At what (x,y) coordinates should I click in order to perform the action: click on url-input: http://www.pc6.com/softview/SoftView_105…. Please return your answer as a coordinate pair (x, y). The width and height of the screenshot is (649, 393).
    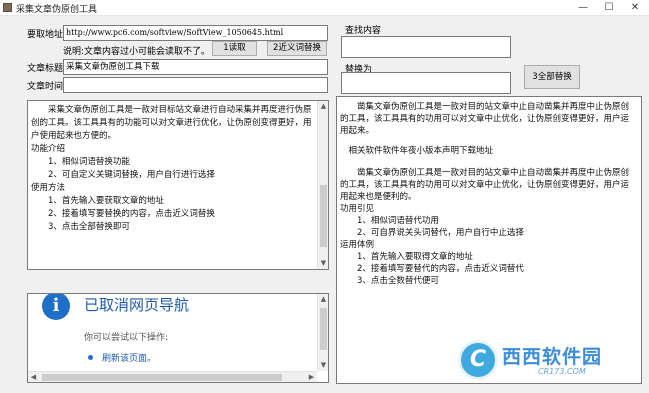
    Looking at the image, I should click on (195, 33).